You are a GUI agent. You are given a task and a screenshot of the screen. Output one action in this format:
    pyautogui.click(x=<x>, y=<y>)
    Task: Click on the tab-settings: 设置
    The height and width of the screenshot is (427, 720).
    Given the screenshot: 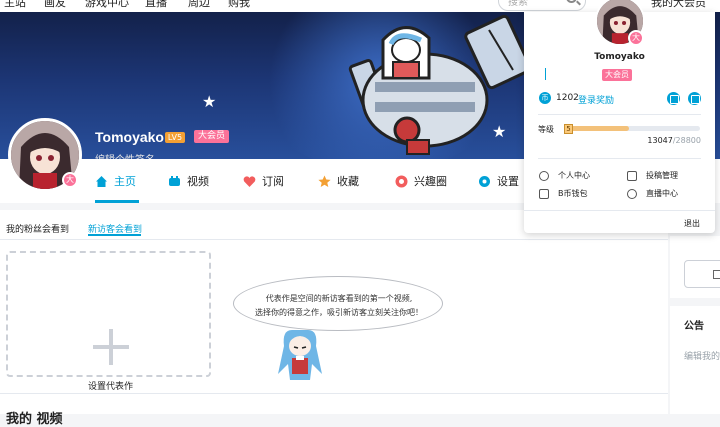 What is the action you would take?
    pyautogui.click(x=498, y=181)
    